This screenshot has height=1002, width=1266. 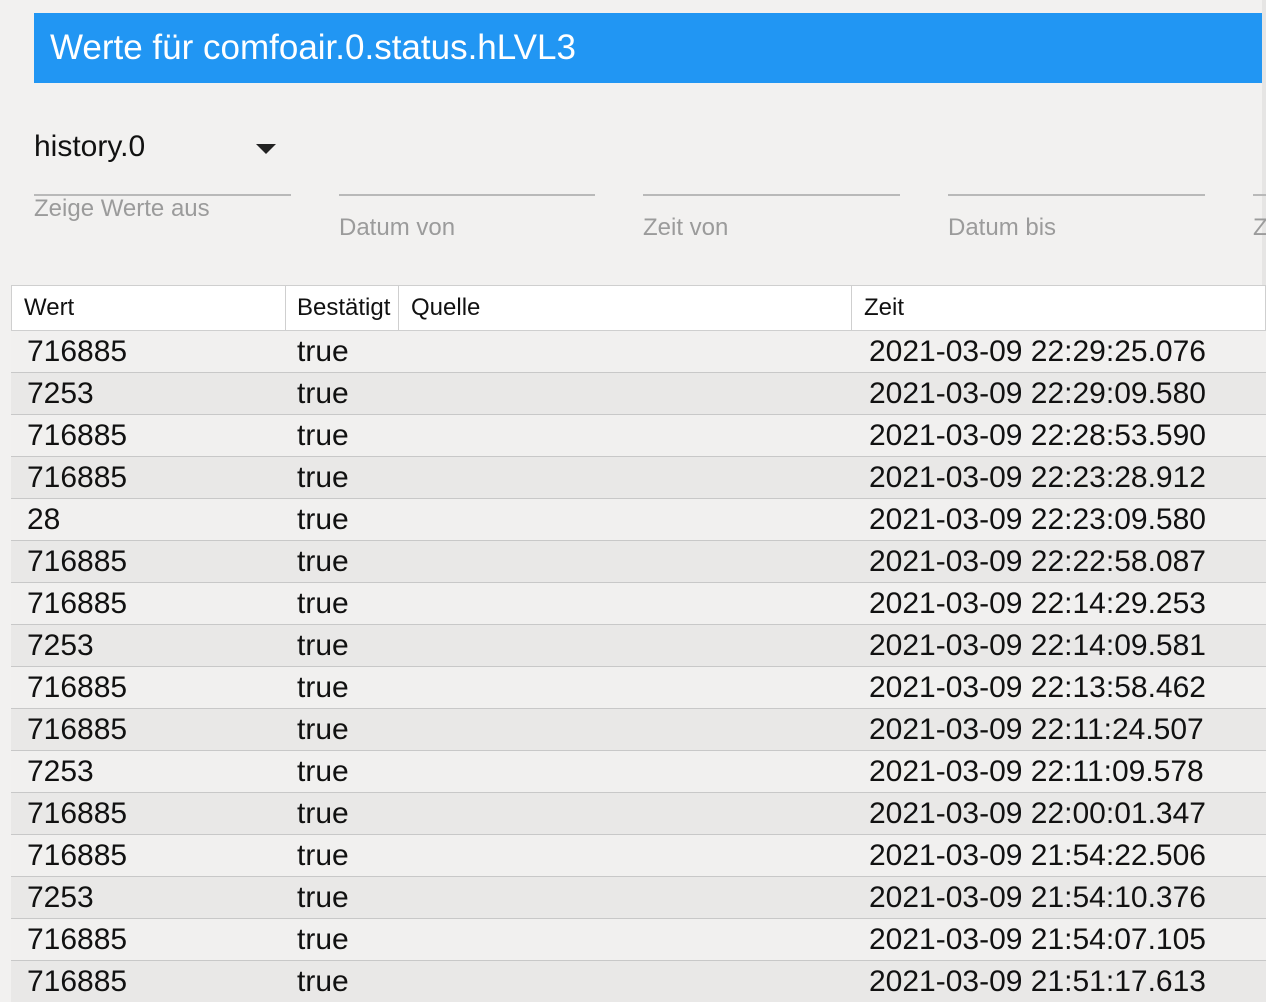 What do you see at coordinates (44, 519) in the screenshot?
I see `cell-wert: 28` at bounding box center [44, 519].